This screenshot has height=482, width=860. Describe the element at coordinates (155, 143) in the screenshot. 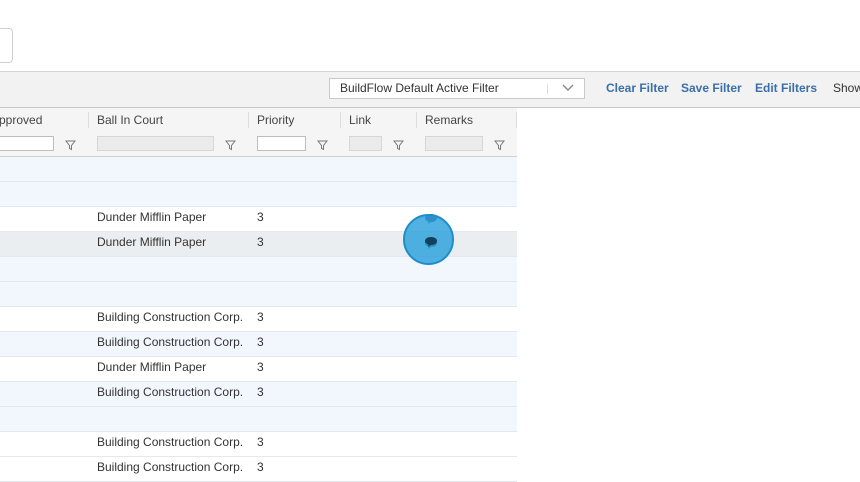

I see `filter-input-ball-in-court` at that location.